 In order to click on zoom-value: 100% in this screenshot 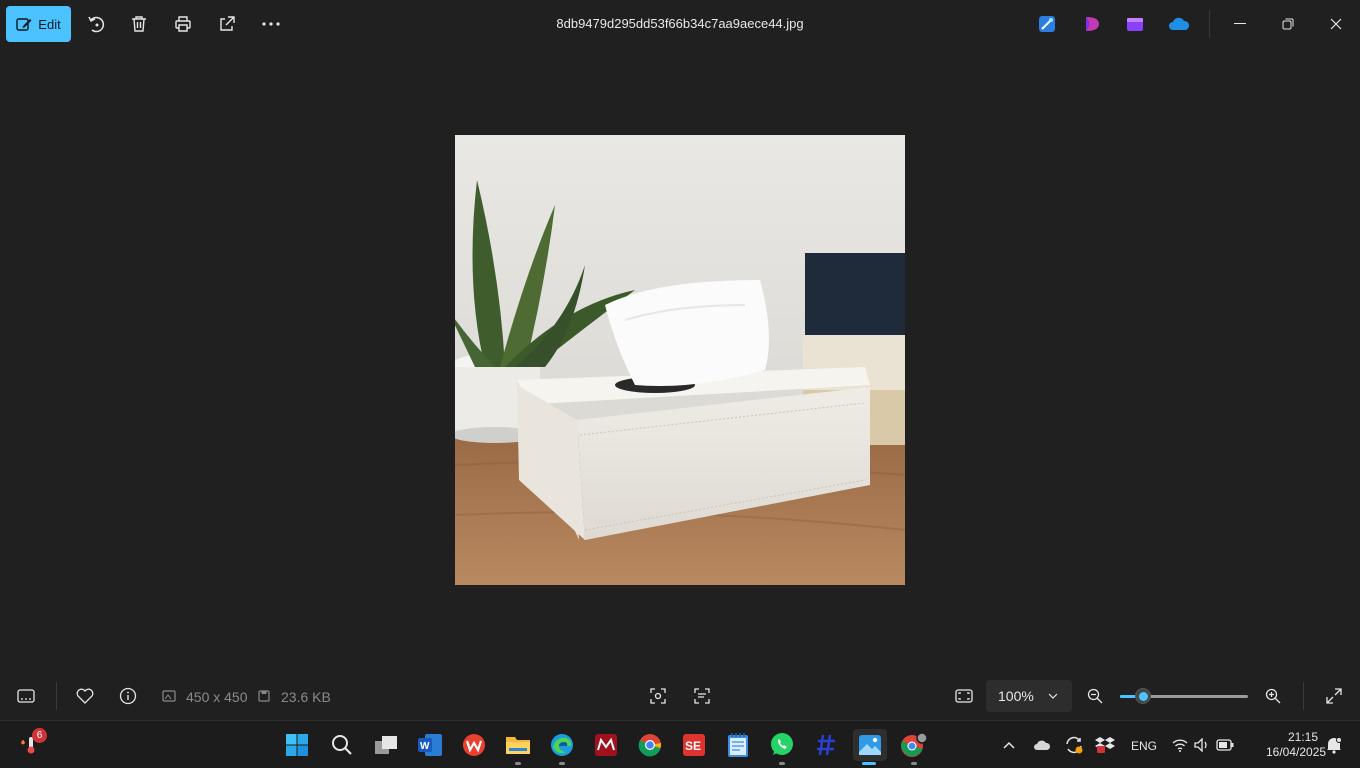, I will do `click(1016, 696)`.